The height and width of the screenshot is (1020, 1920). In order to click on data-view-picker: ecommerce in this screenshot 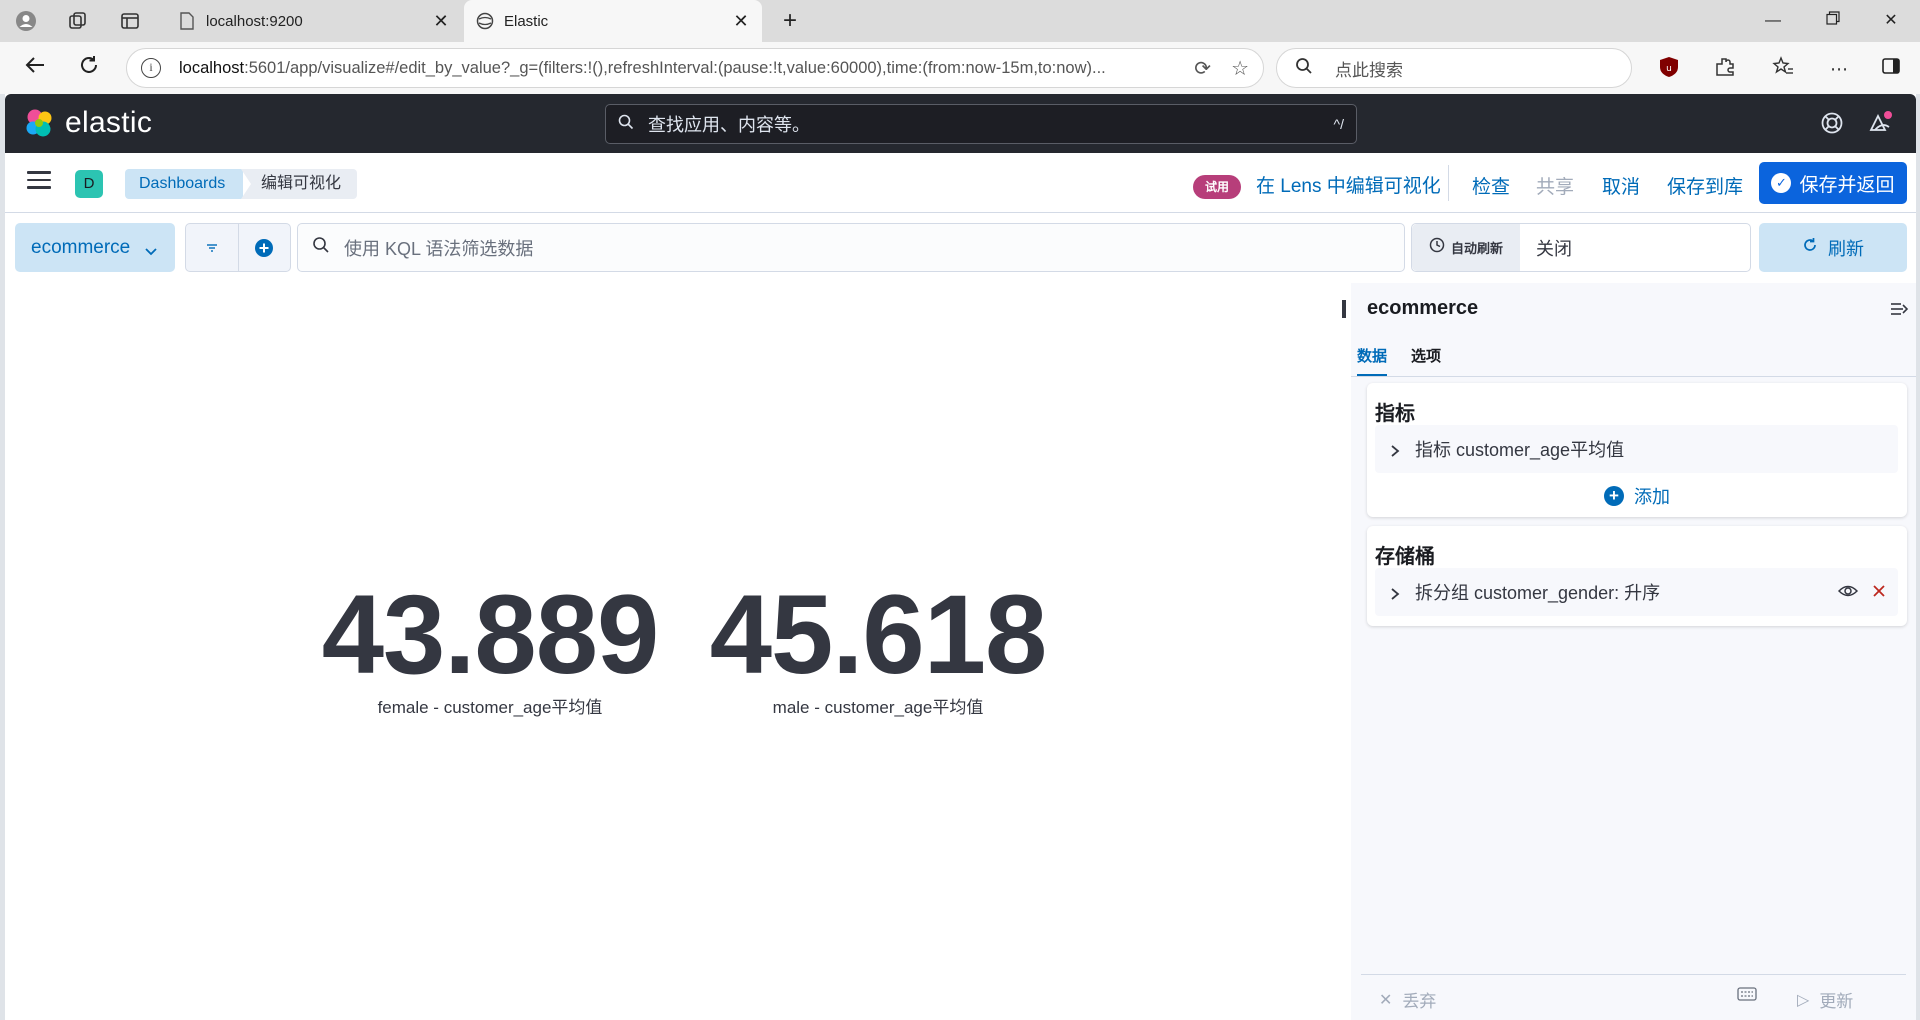, I will do `click(95, 247)`.